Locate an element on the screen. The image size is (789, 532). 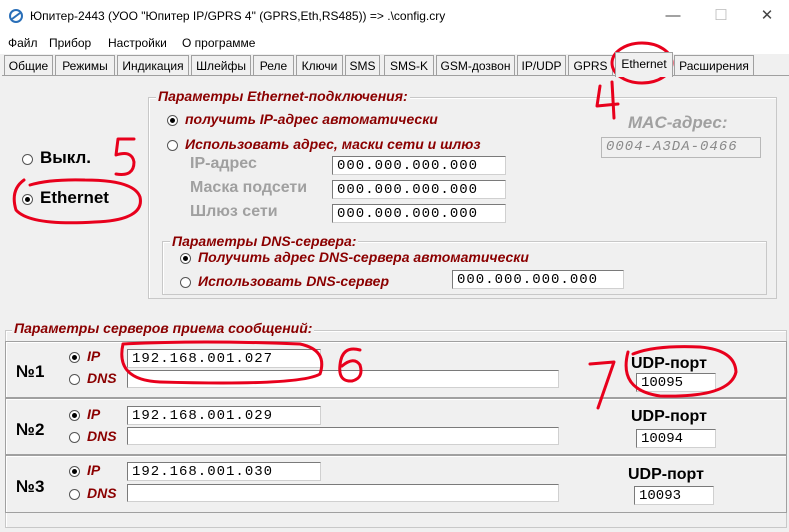
mac-address-label: MAC-адрес: is located at coordinates (678, 122).